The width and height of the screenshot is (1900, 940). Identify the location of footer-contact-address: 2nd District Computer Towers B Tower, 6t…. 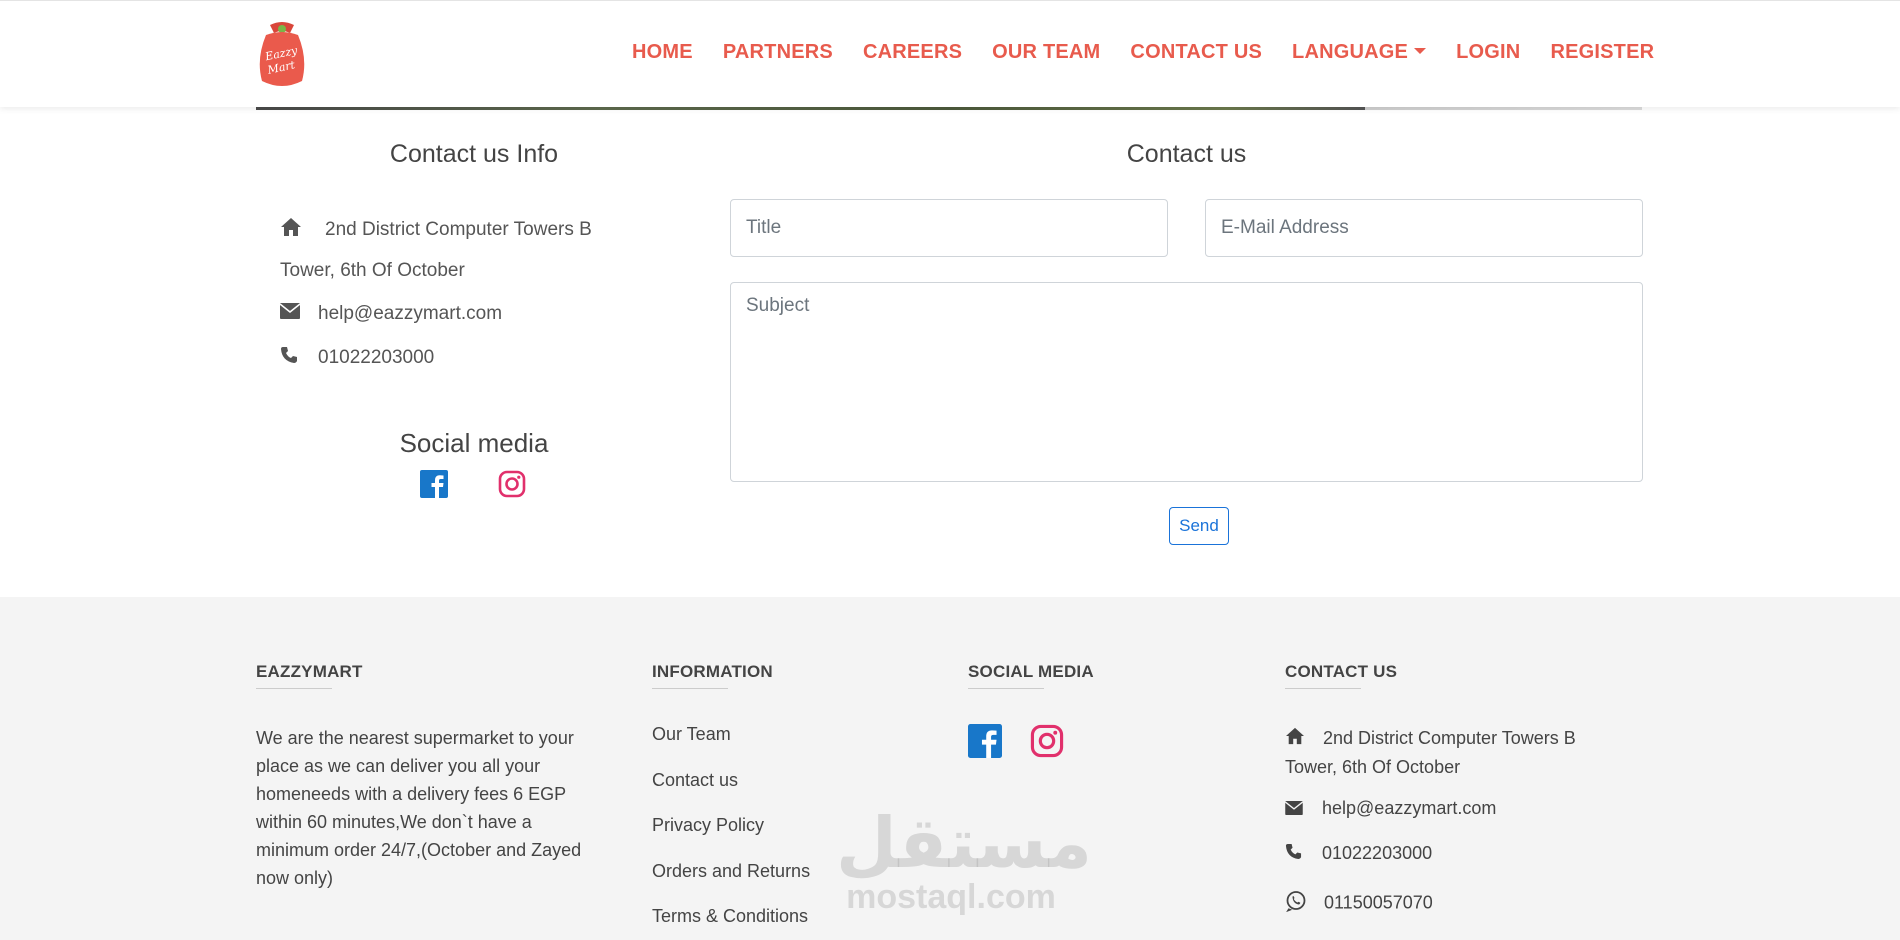
(1455, 752).